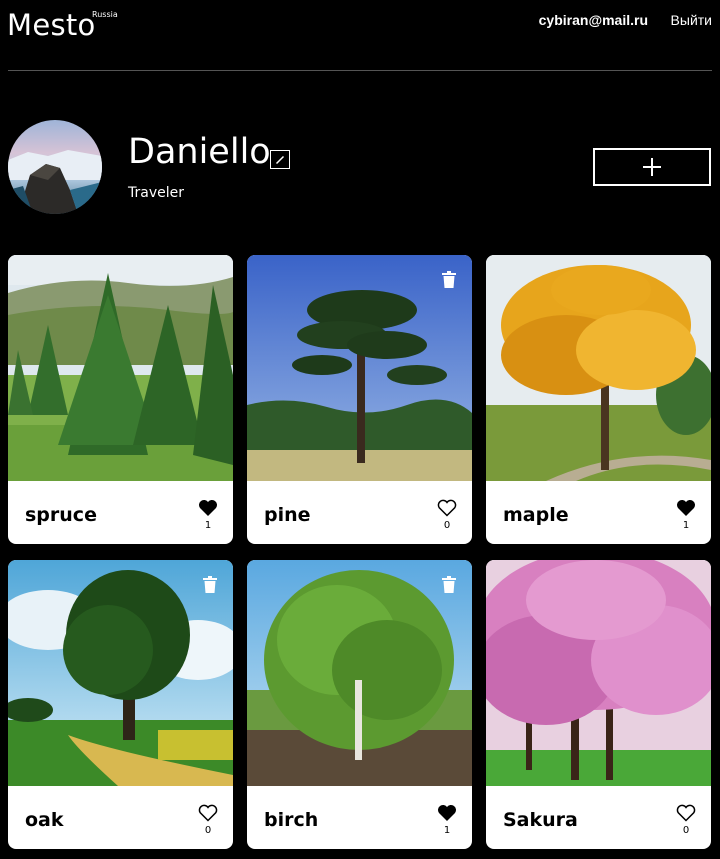  Describe the element at coordinates (156, 193) in the screenshot. I see `profile-about: Traveler` at that location.